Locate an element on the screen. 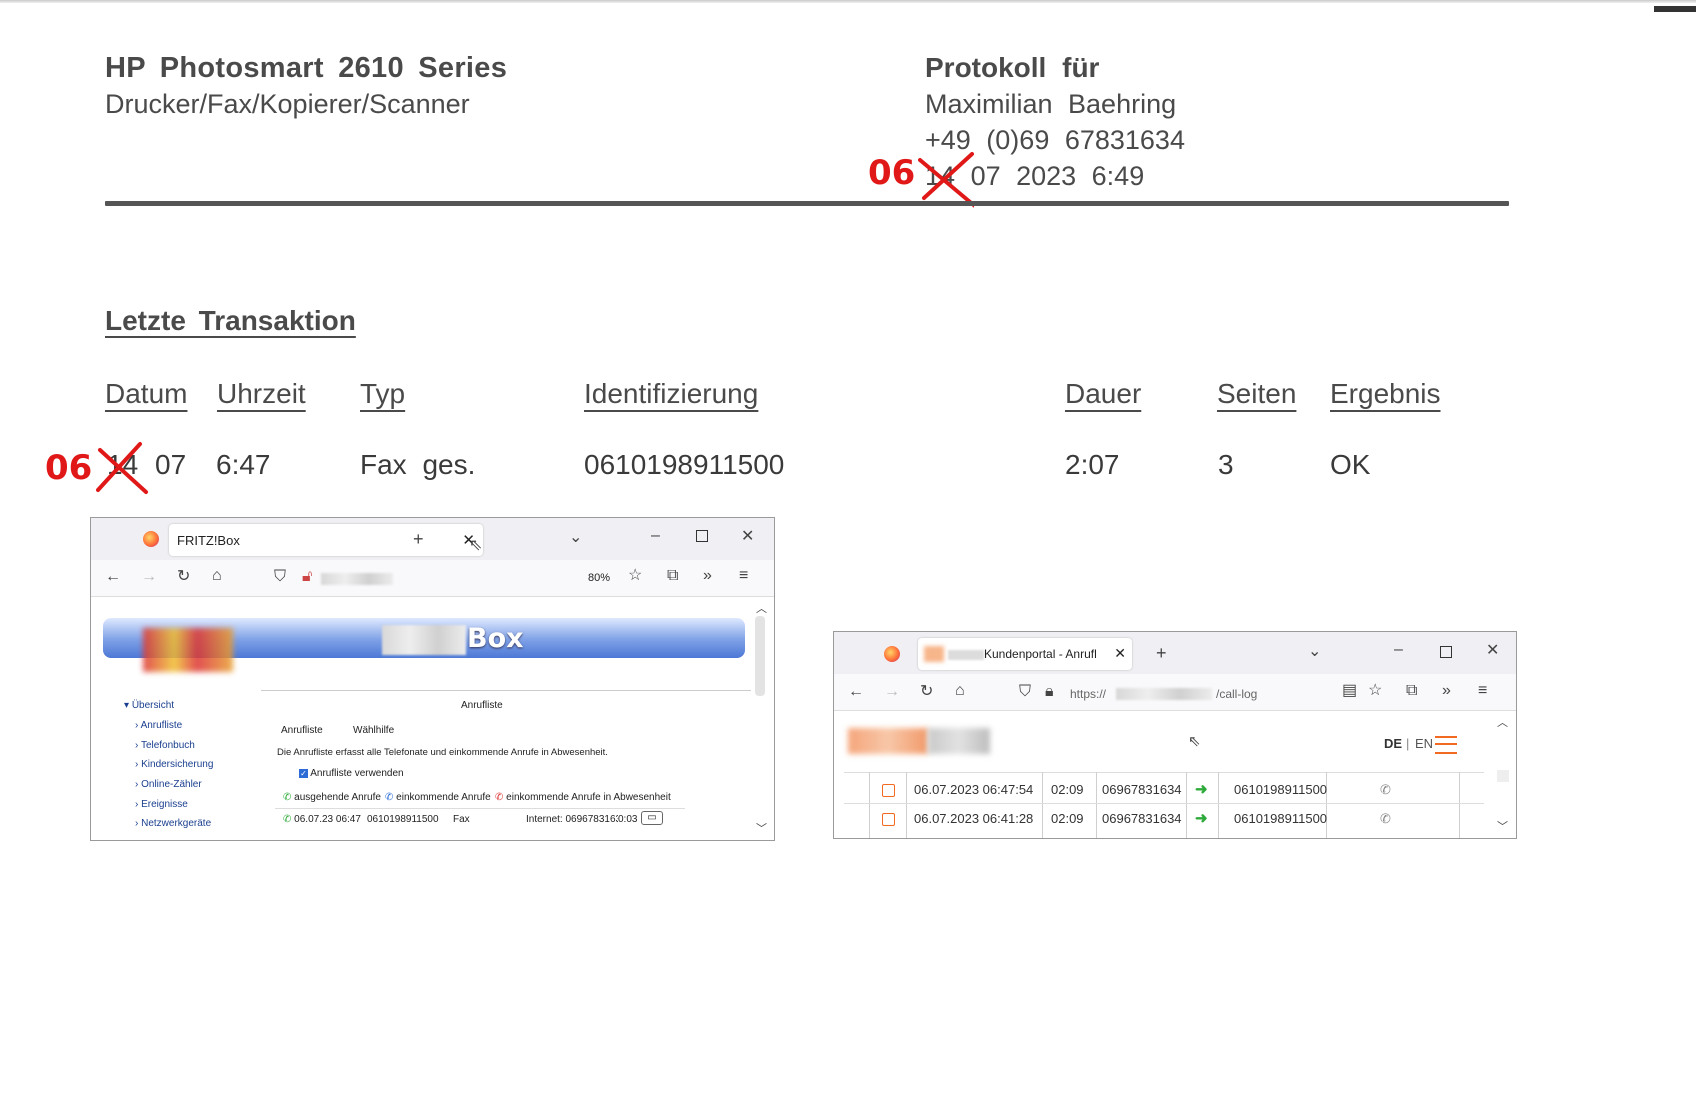 The image size is (1696, 1100). row-datetime: 06.07.2023 06:47:54 is located at coordinates (974, 789).